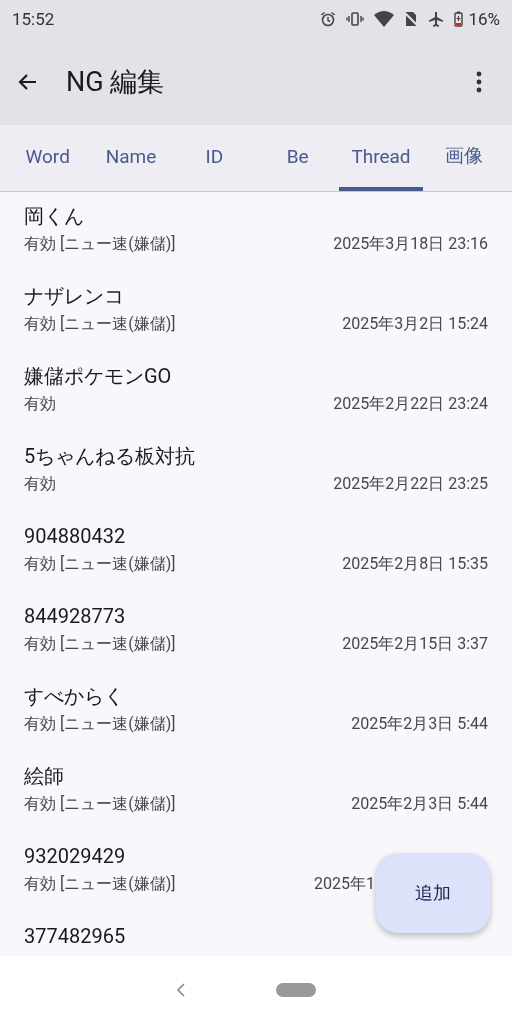 This screenshot has width=512, height=1024. Describe the element at coordinates (74, 296) in the screenshot. I see `entry-title: ナザレンコ` at that location.